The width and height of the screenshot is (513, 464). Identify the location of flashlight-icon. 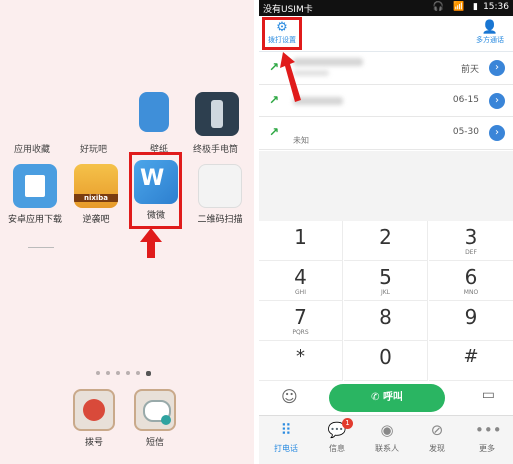
(217, 114).